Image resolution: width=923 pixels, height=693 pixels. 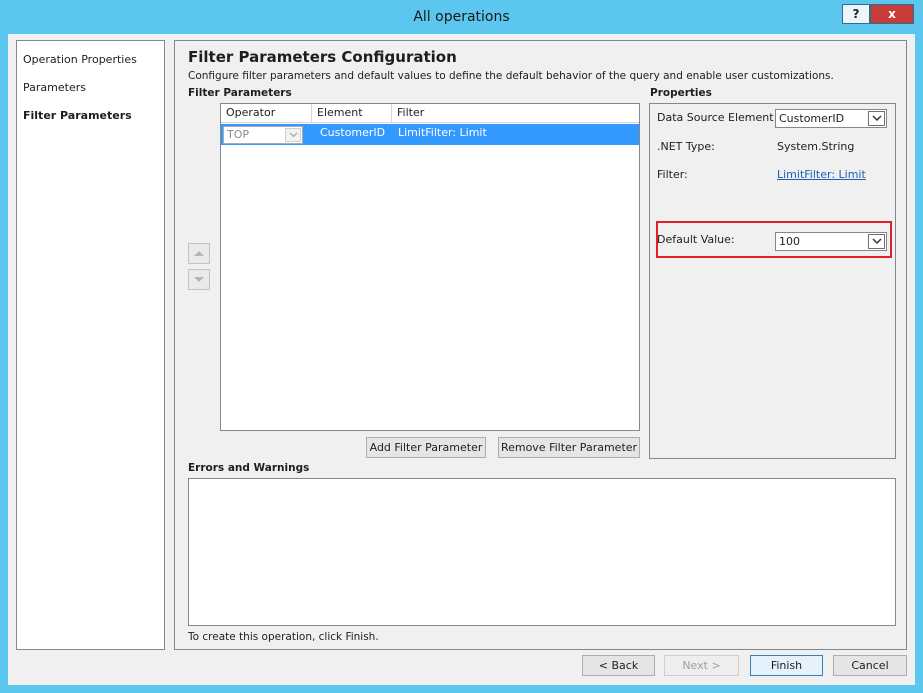 I want to click on filter-label: Filter:, so click(x=672, y=174).